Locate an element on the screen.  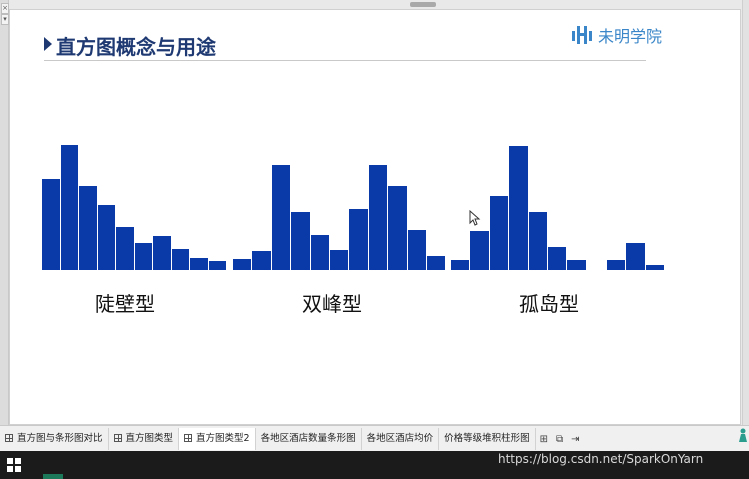
sheet-tab: 各地区酒店数量条形图 is located at coordinates (309, 439).